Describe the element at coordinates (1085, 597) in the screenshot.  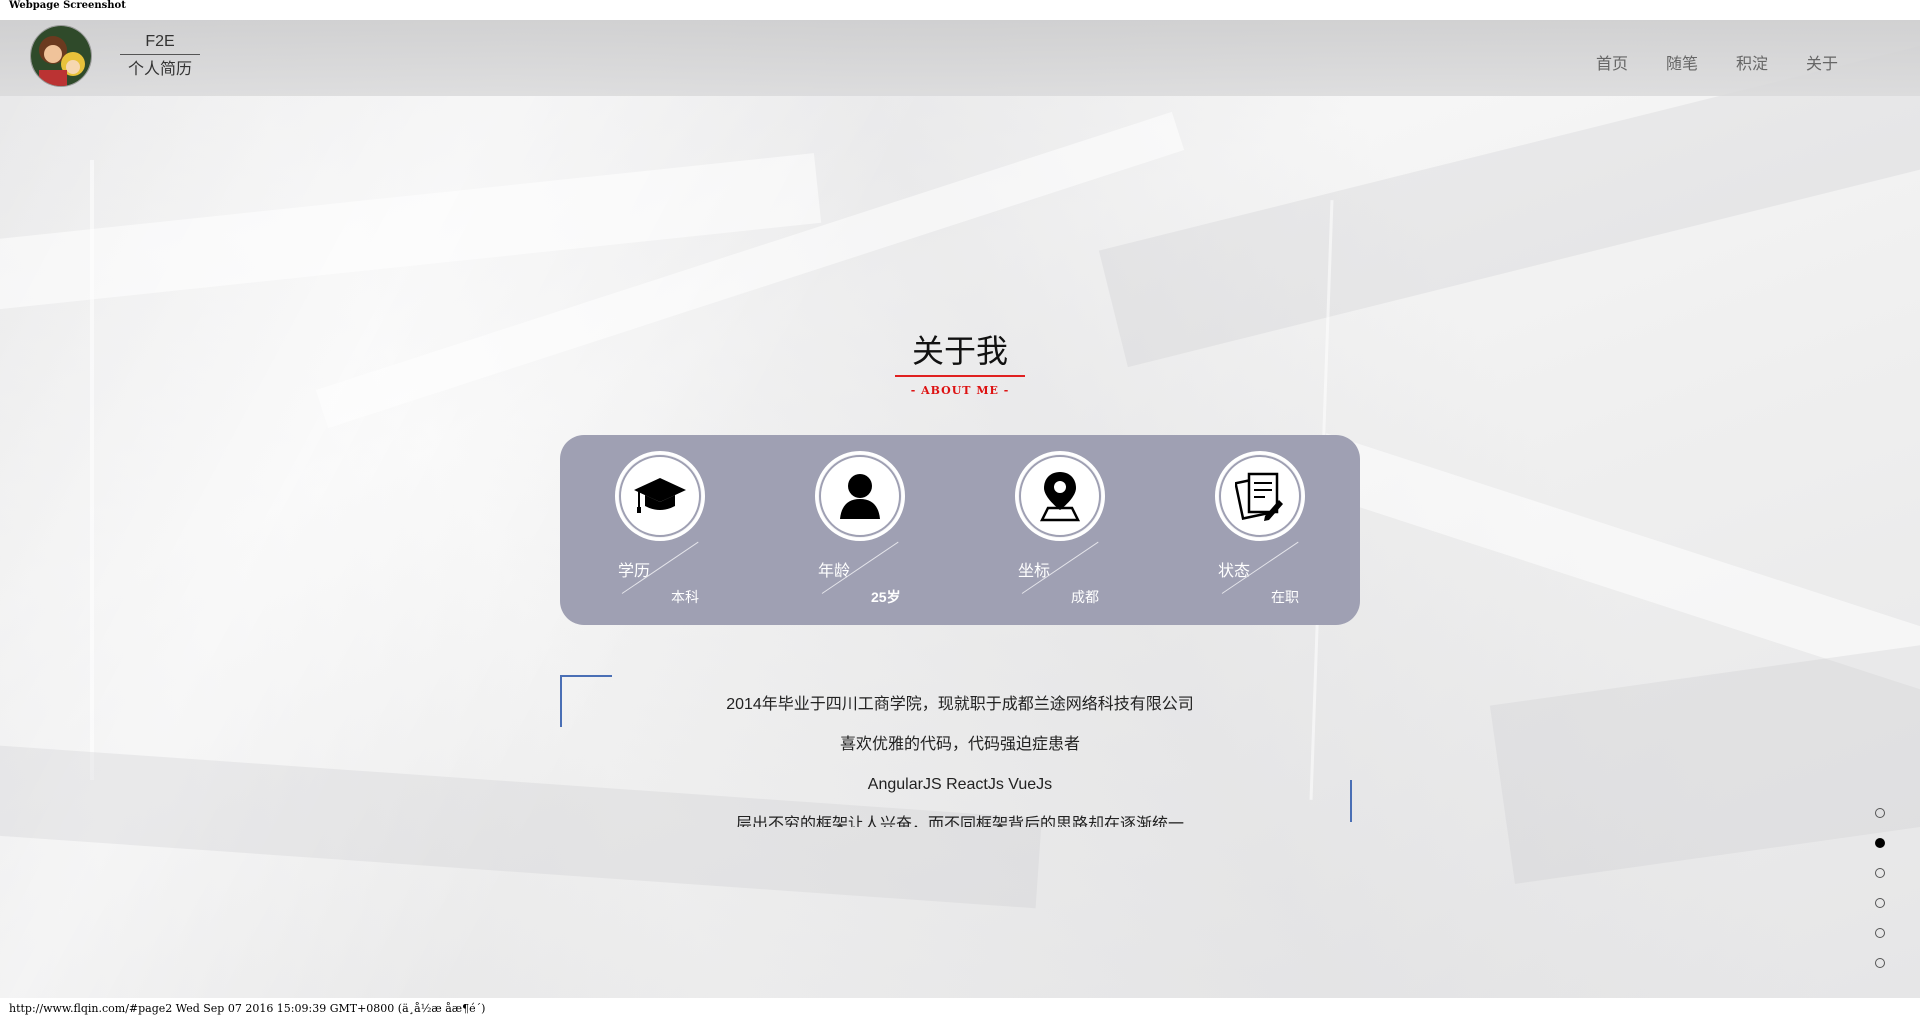
I see `info-value: 成都` at that location.